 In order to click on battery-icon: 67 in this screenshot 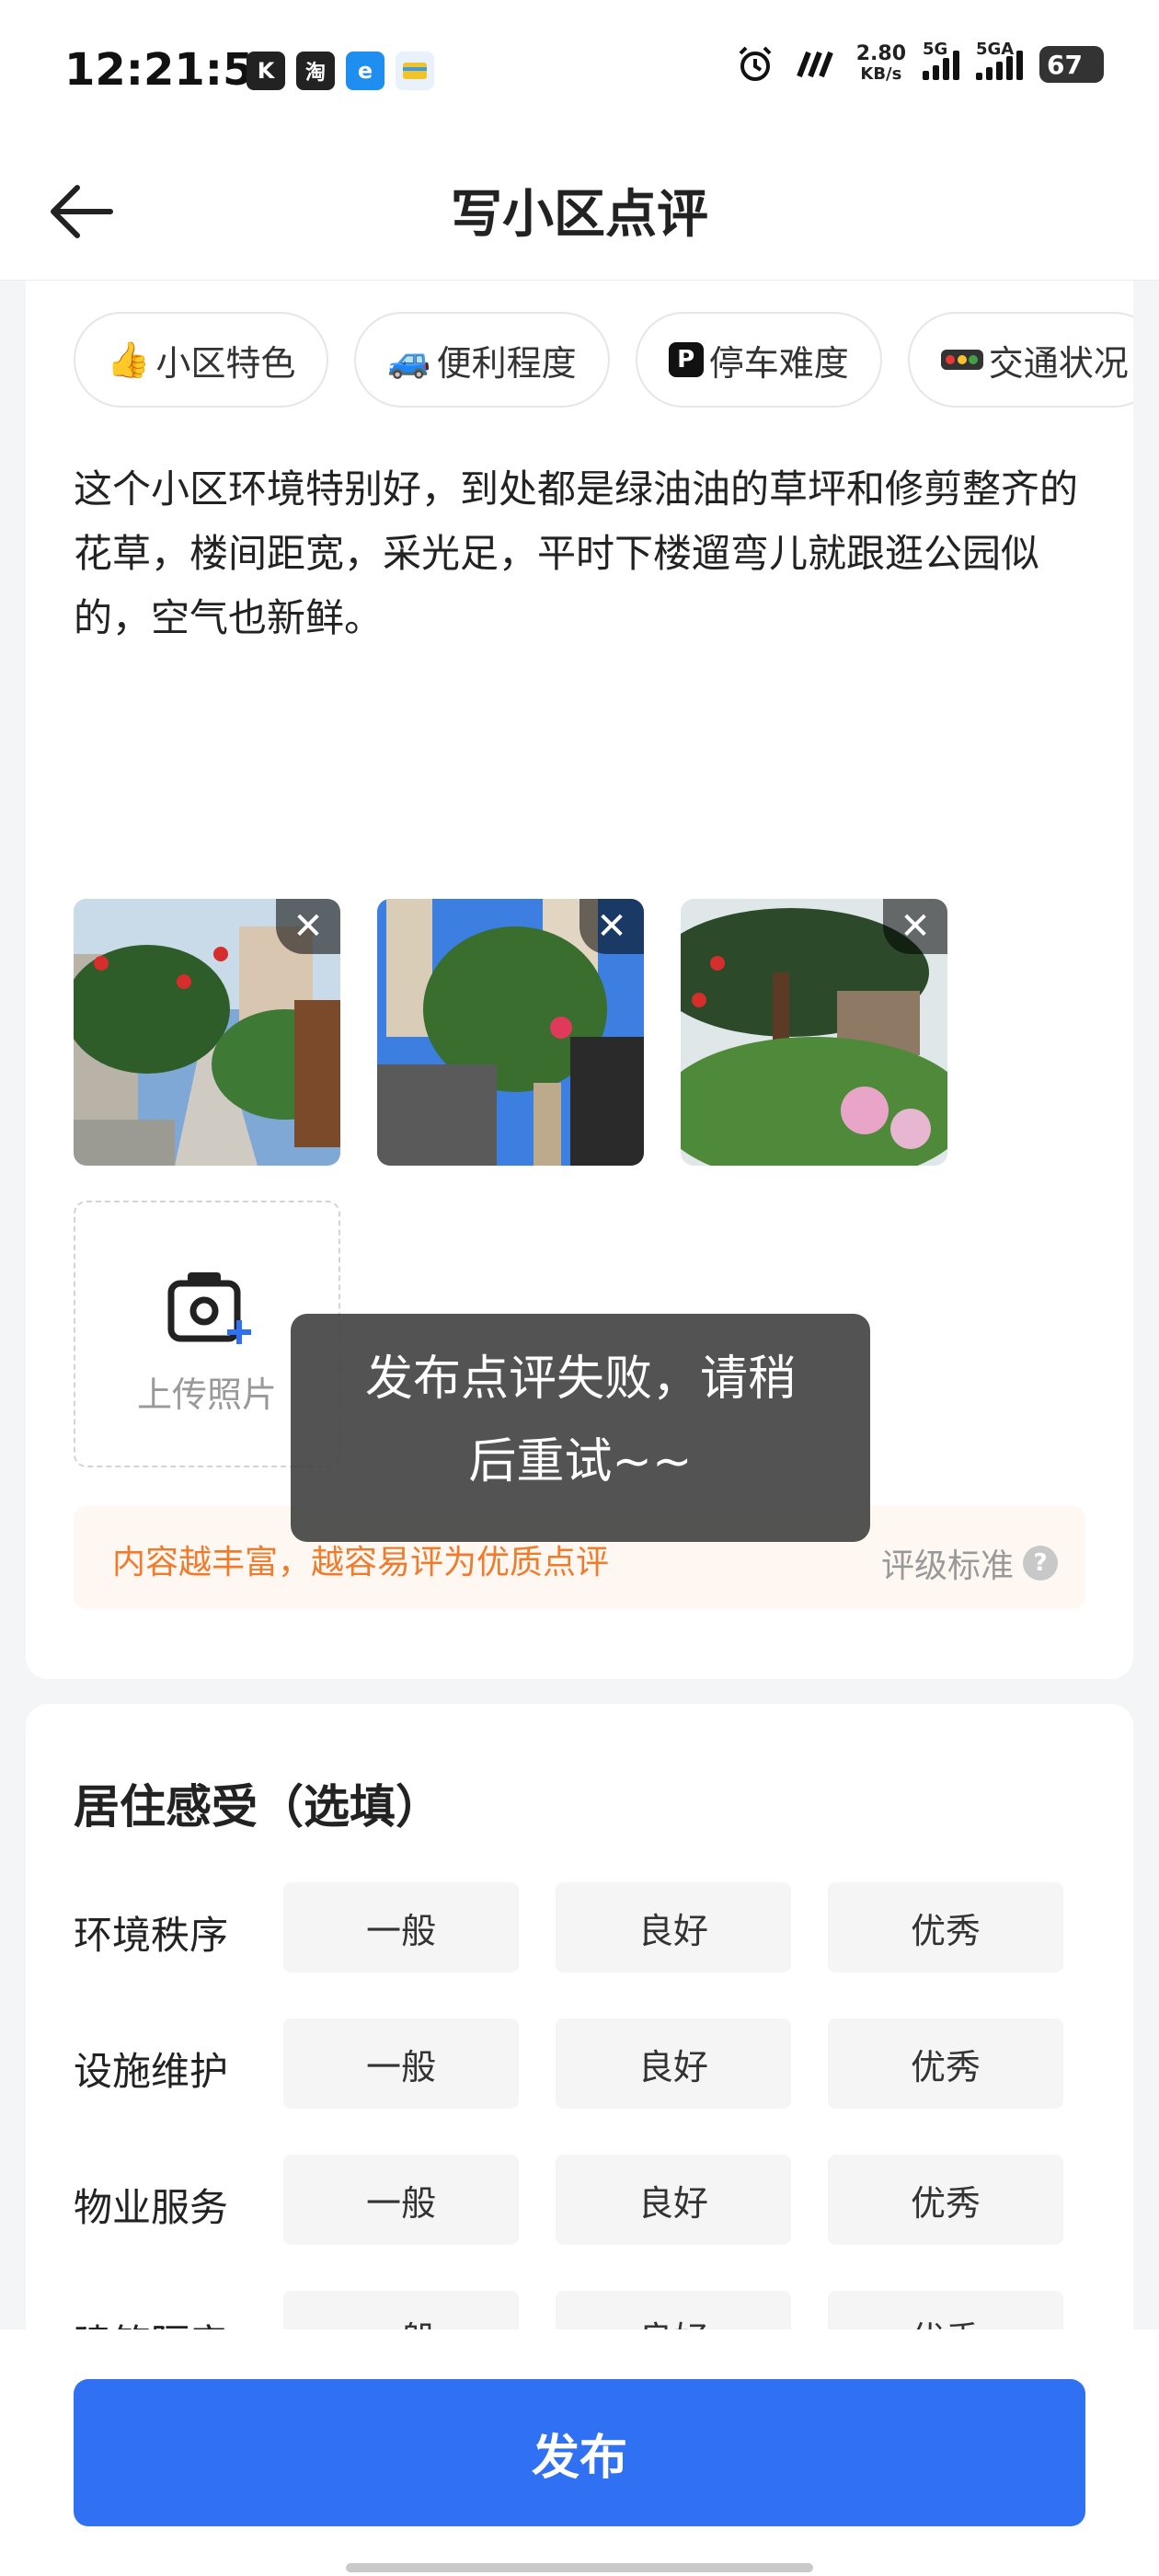, I will do `click(1071, 64)`.